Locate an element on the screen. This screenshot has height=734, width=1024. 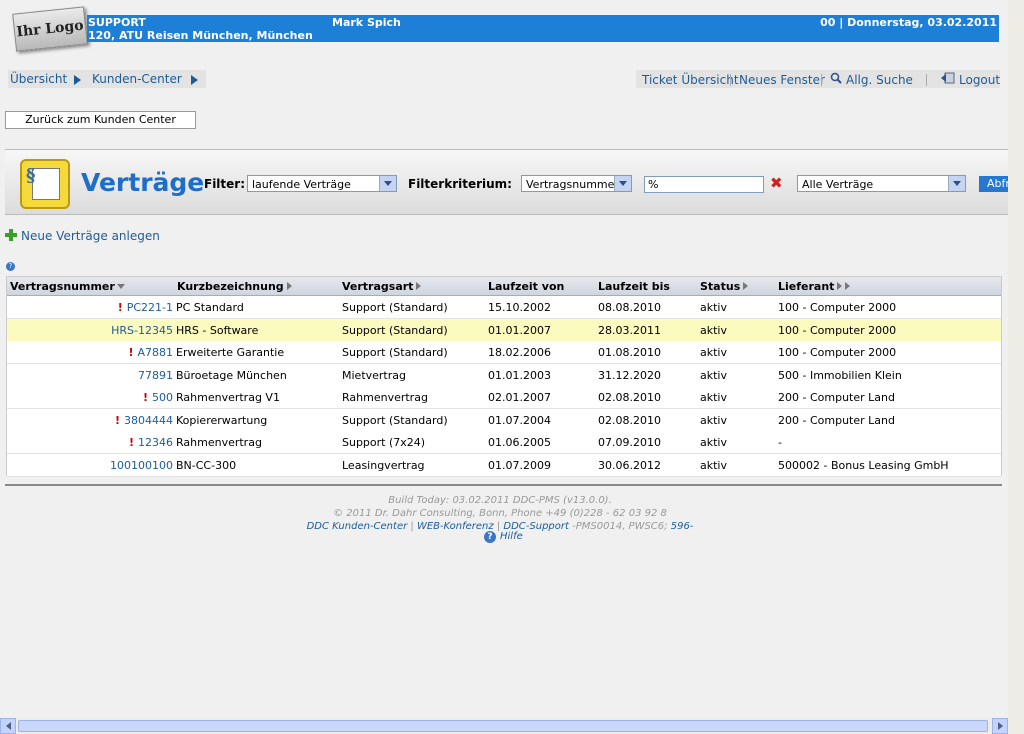
nav-divider is located at coordinates (821, 80).